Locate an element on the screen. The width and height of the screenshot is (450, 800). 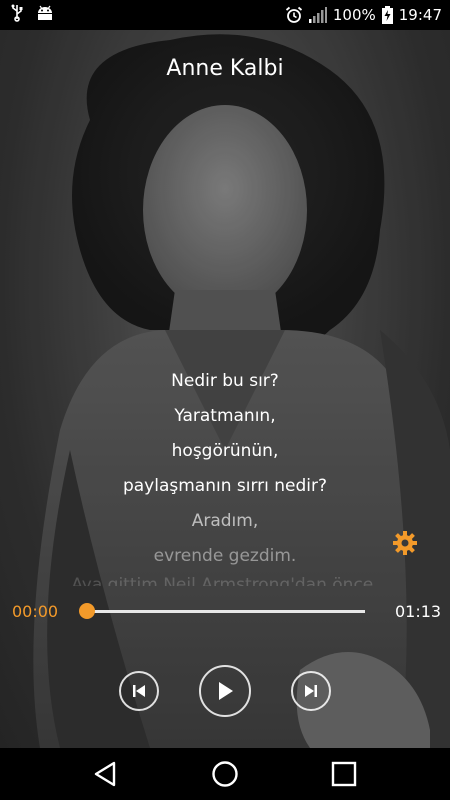
previous-button is located at coordinates (139, 691).